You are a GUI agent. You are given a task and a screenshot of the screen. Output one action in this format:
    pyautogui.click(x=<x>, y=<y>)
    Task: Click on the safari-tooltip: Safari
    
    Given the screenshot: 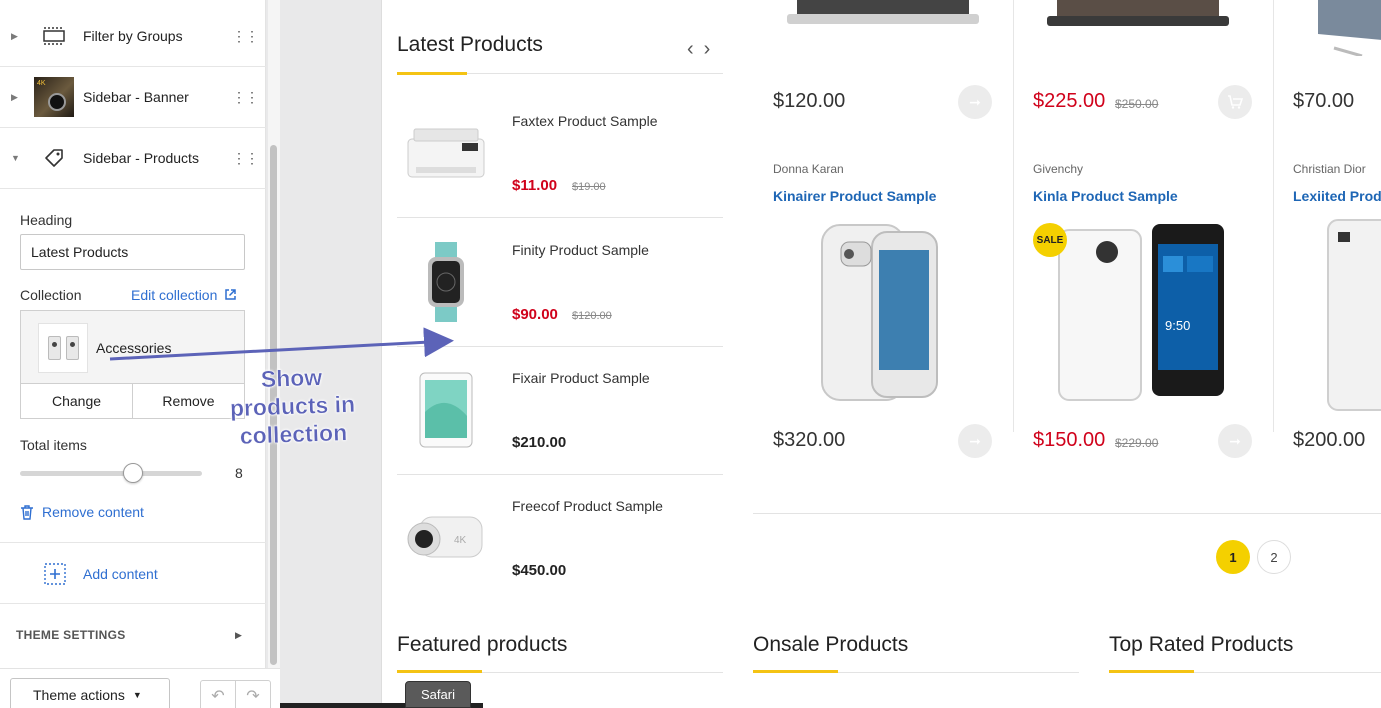 What is the action you would take?
    pyautogui.click(x=438, y=694)
    